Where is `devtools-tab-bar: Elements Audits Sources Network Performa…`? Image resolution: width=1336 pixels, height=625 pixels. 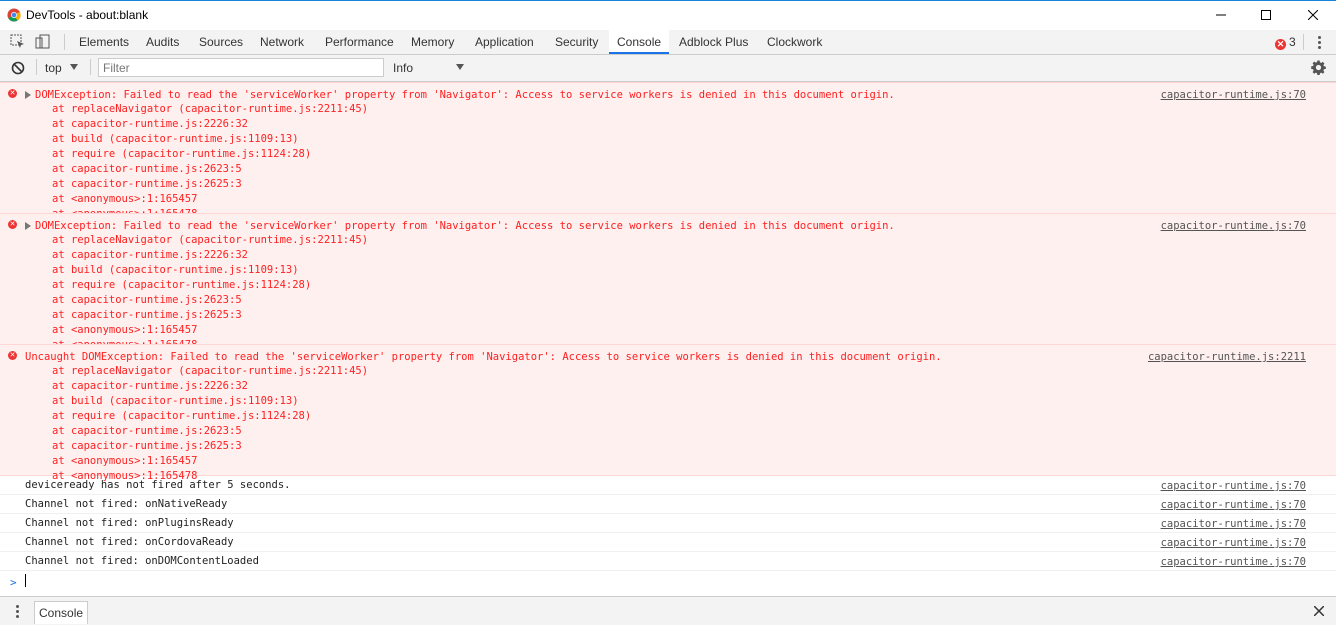 devtools-tab-bar: Elements Audits Sources Network Performa… is located at coordinates (668, 42).